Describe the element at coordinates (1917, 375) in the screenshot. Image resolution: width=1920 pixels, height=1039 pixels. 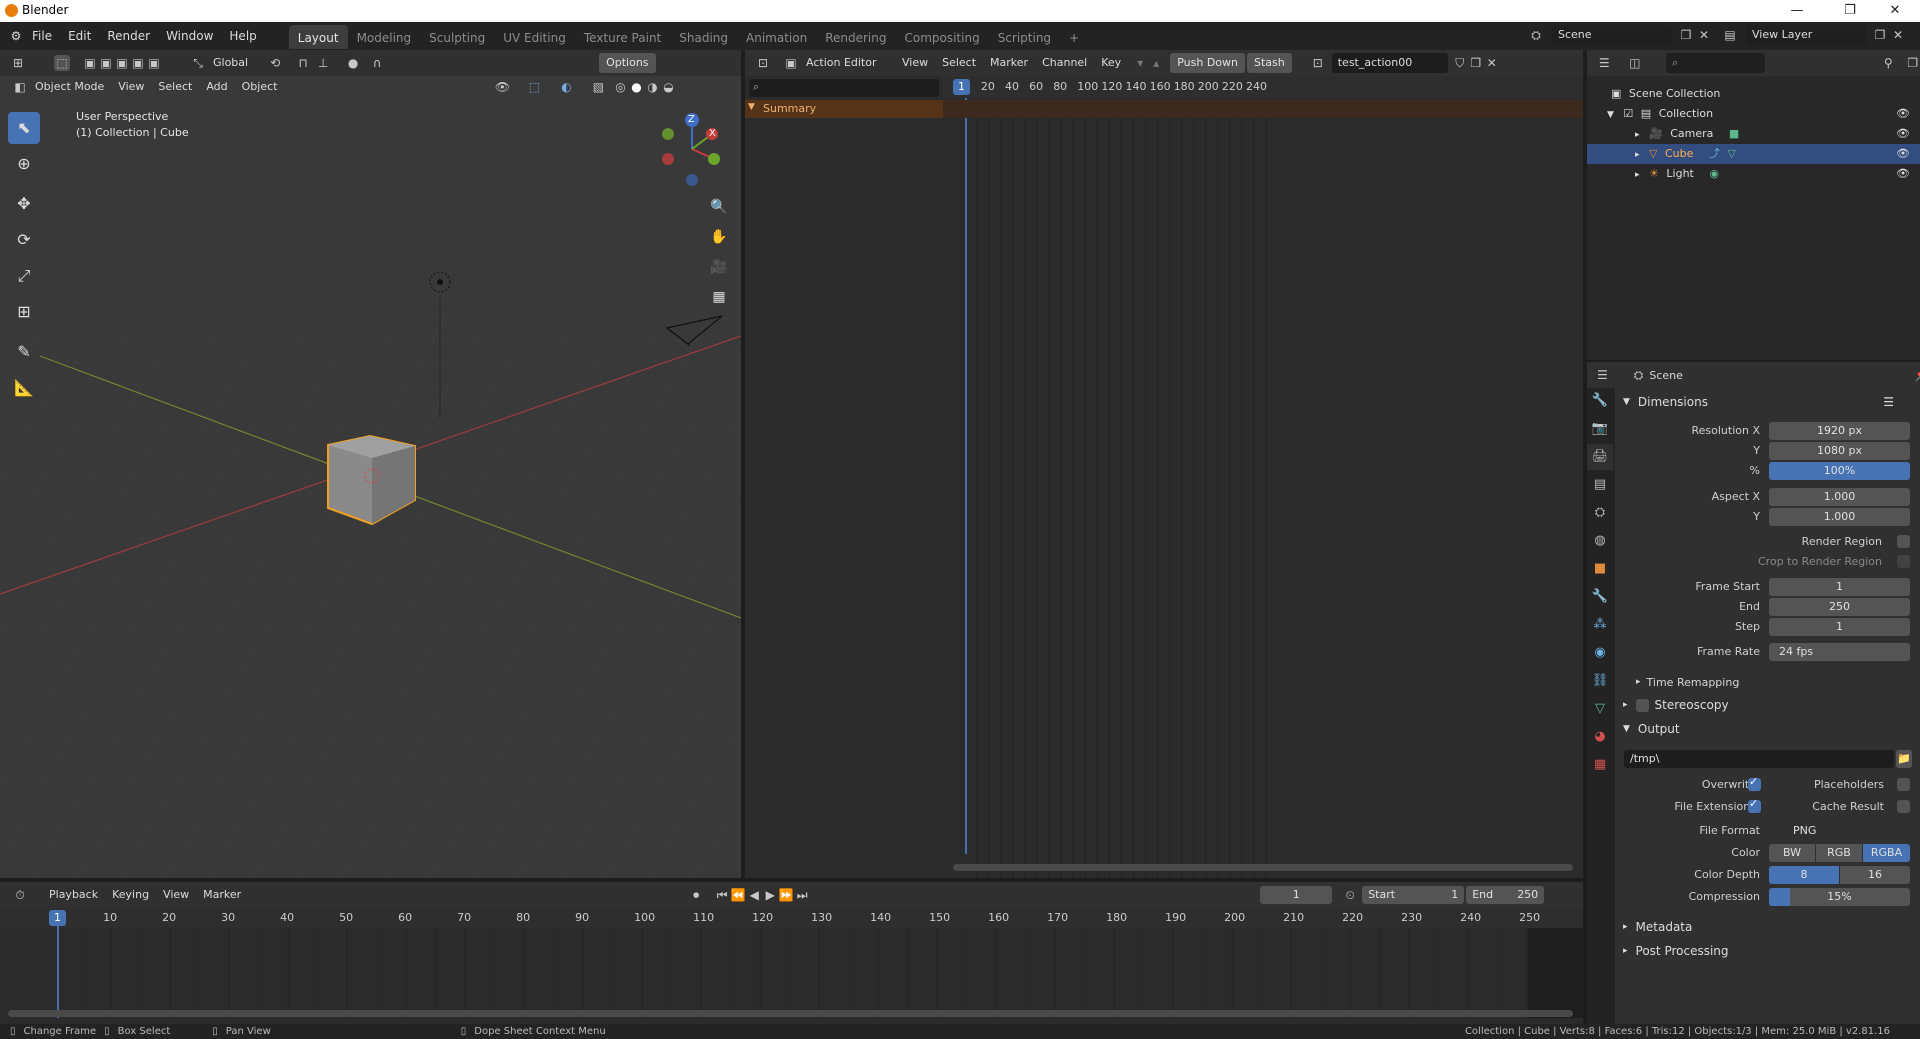
I see `pin-icon: 📌` at that location.